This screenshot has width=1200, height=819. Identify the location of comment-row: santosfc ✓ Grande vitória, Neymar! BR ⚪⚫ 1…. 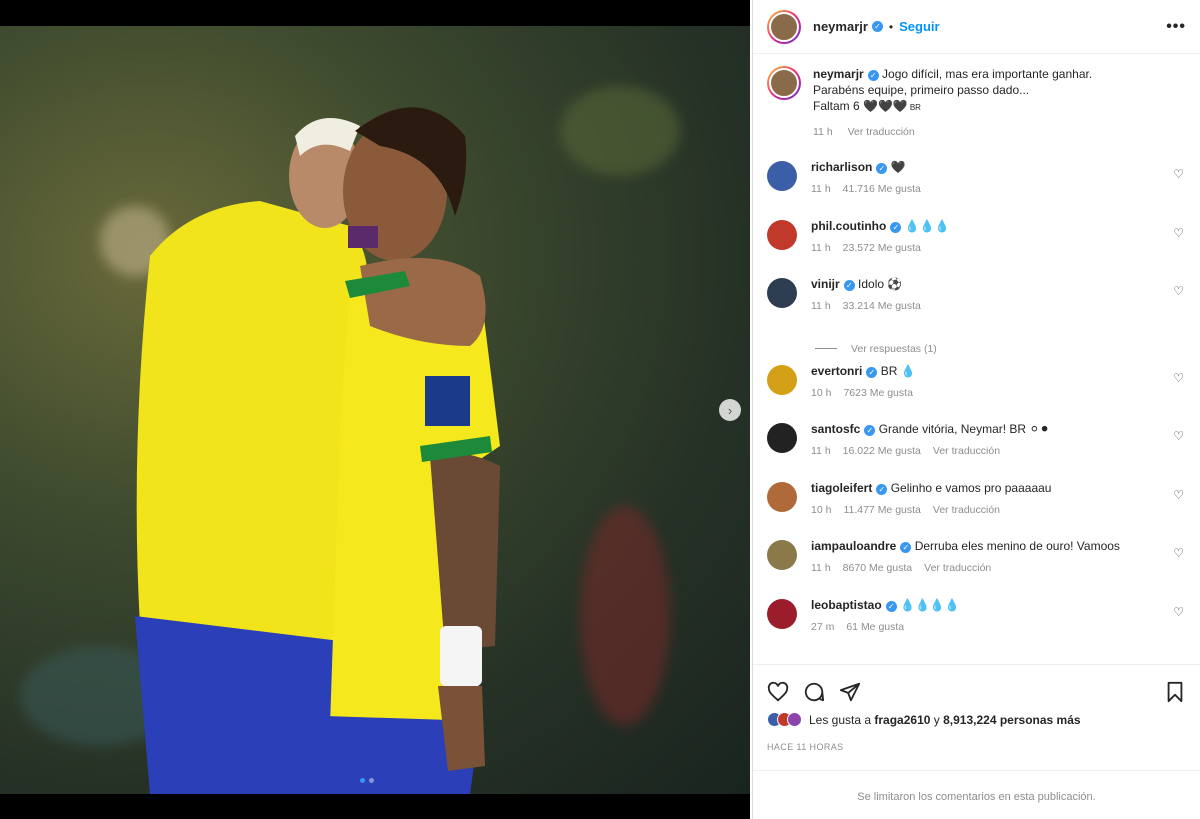
(976, 450).